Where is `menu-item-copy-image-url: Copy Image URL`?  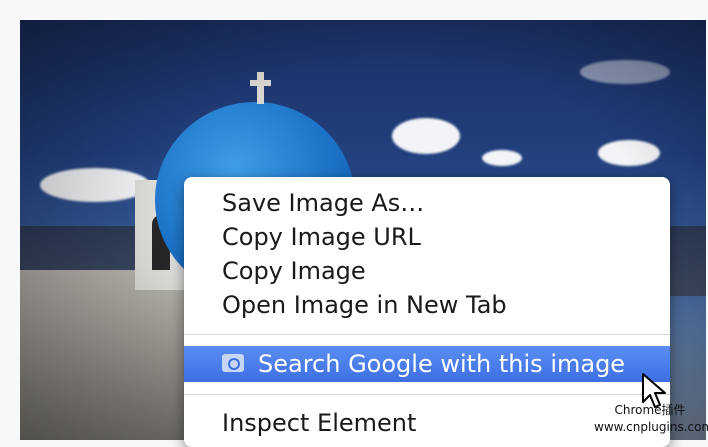 menu-item-copy-image-url: Copy Image URL is located at coordinates (427, 237).